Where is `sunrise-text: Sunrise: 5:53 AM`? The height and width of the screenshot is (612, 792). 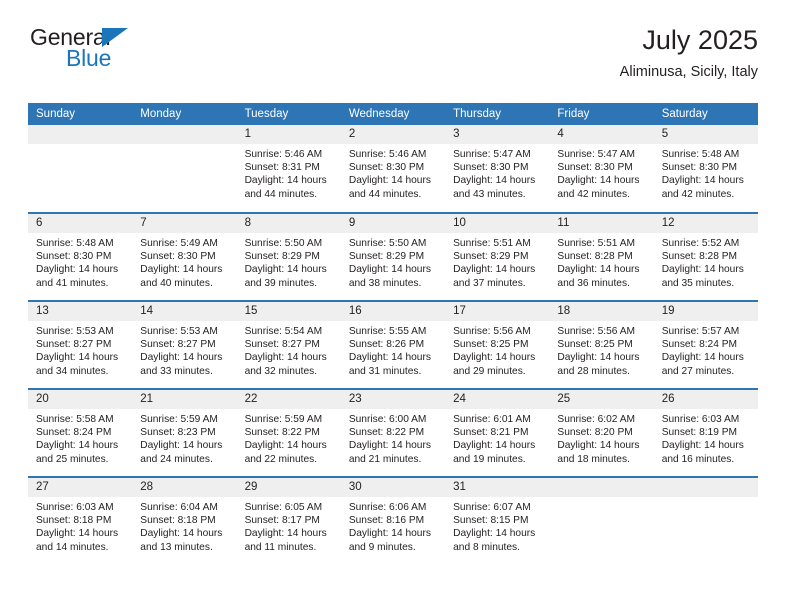
sunrise-text: Sunrise: 5:53 AM is located at coordinates (75, 331).